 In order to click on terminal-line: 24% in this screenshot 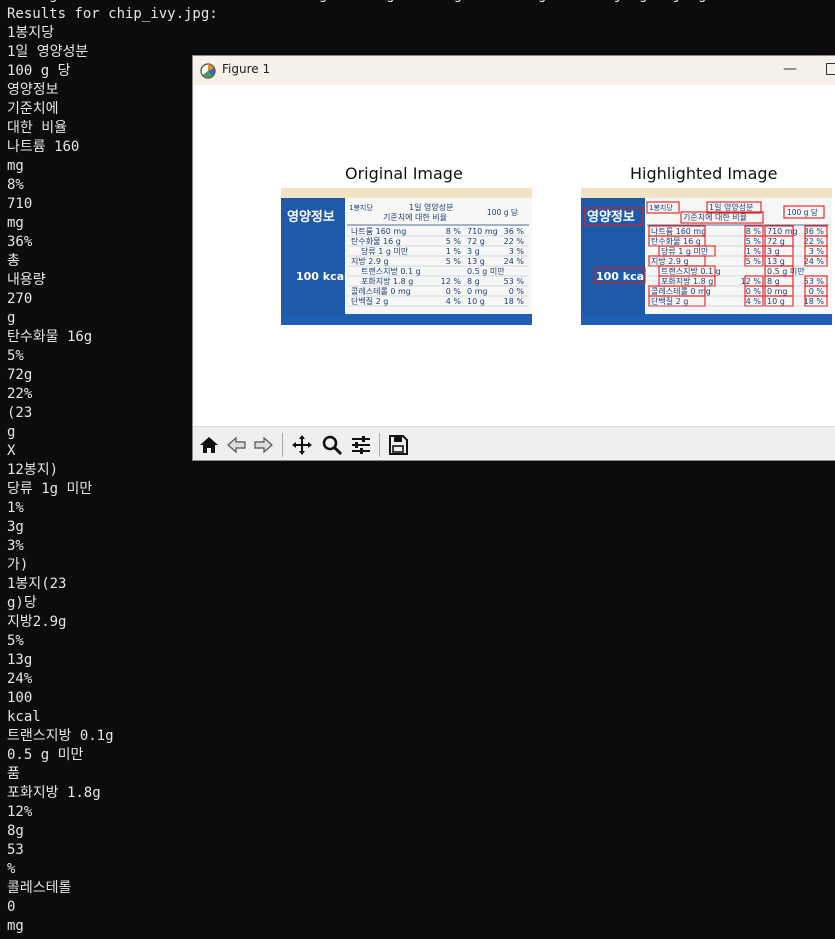, I will do `click(20, 679)`.